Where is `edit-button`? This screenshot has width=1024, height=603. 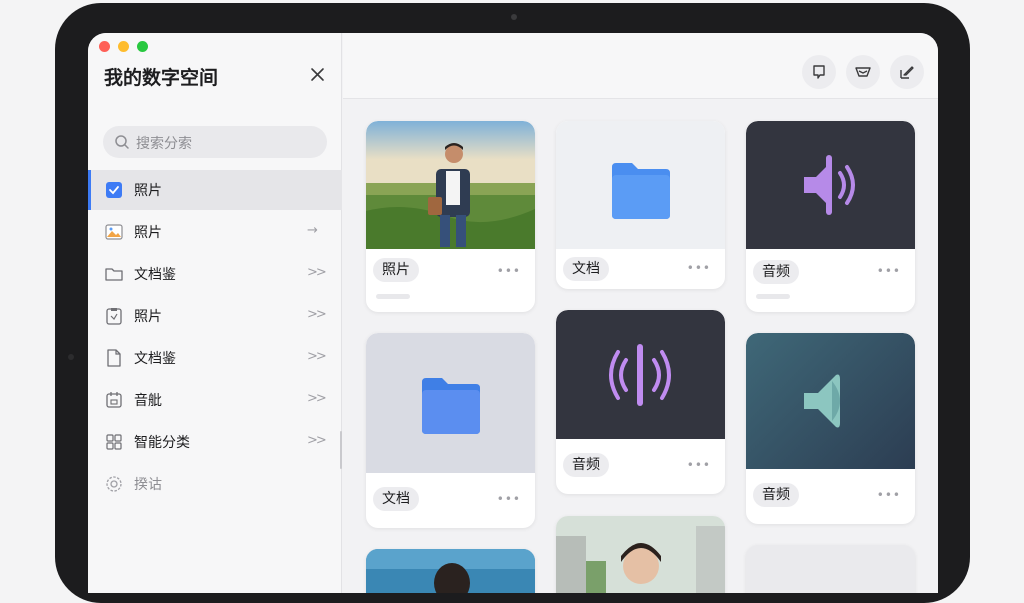 edit-button is located at coordinates (907, 72).